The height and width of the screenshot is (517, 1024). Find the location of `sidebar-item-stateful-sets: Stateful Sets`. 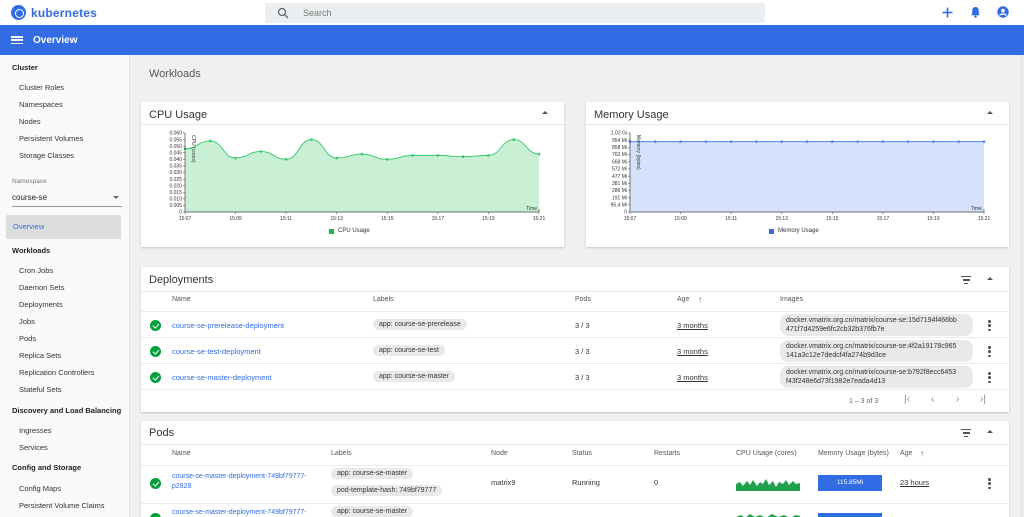

sidebar-item-stateful-sets: Stateful Sets is located at coordinates (40, 389).